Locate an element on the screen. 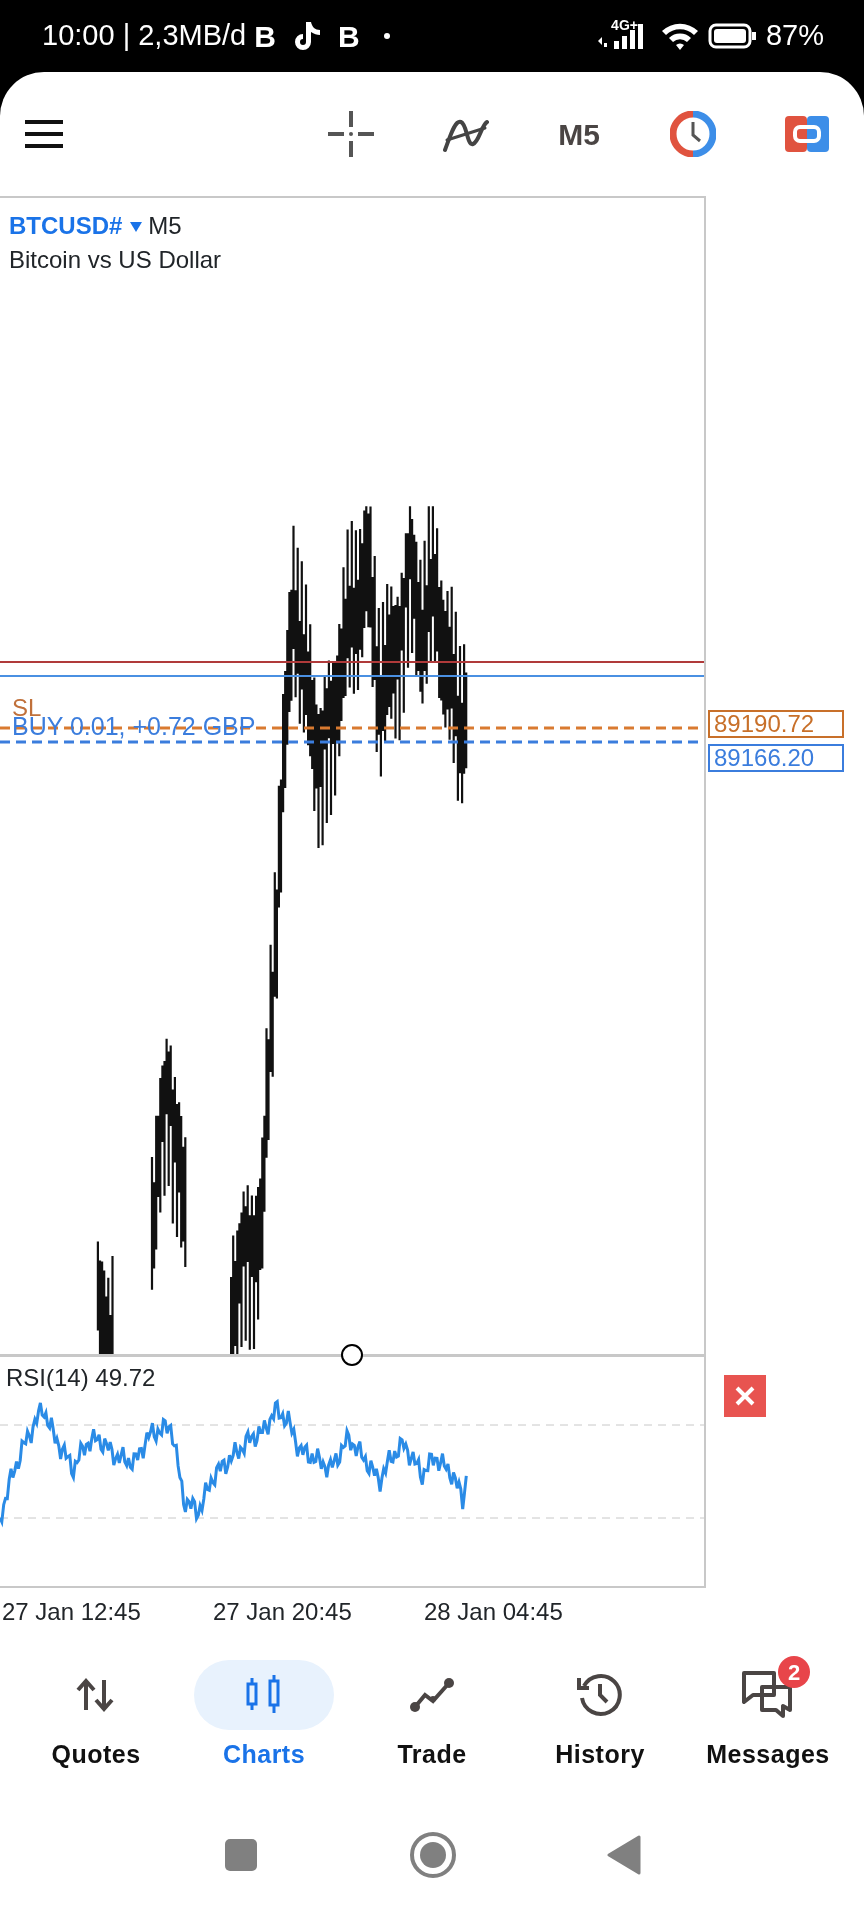 This screenshot has width=864, height=1920. up-down-arrows-icon is located at coordinates (96, 1695).